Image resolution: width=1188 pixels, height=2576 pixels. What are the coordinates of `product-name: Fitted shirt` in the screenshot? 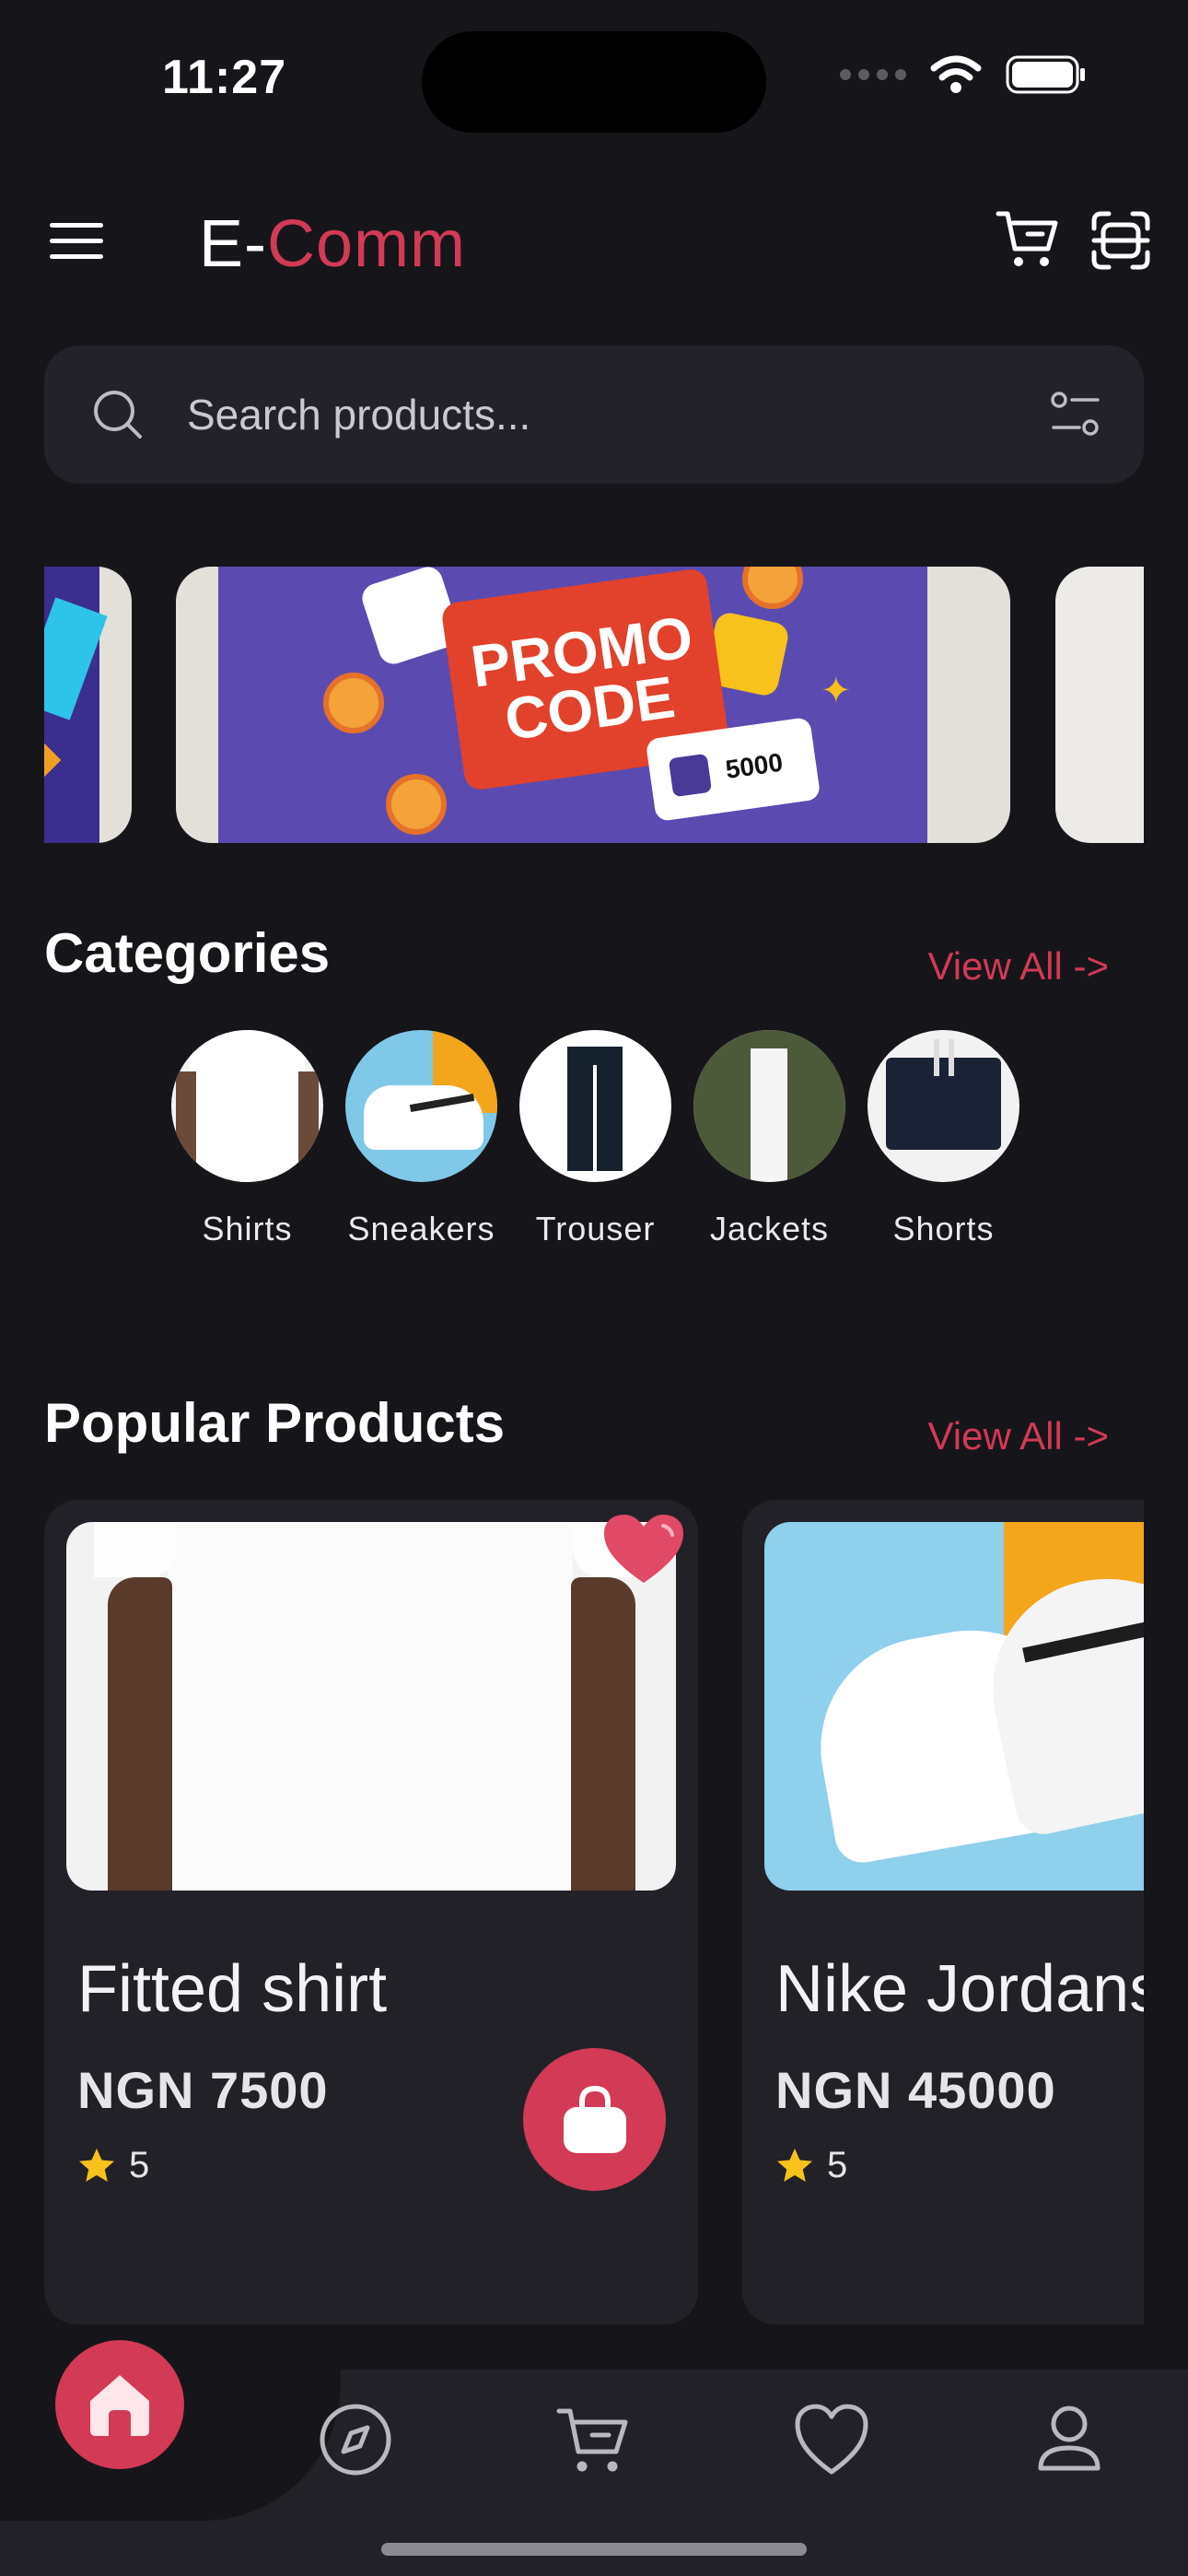 It's located at (232, 1989).